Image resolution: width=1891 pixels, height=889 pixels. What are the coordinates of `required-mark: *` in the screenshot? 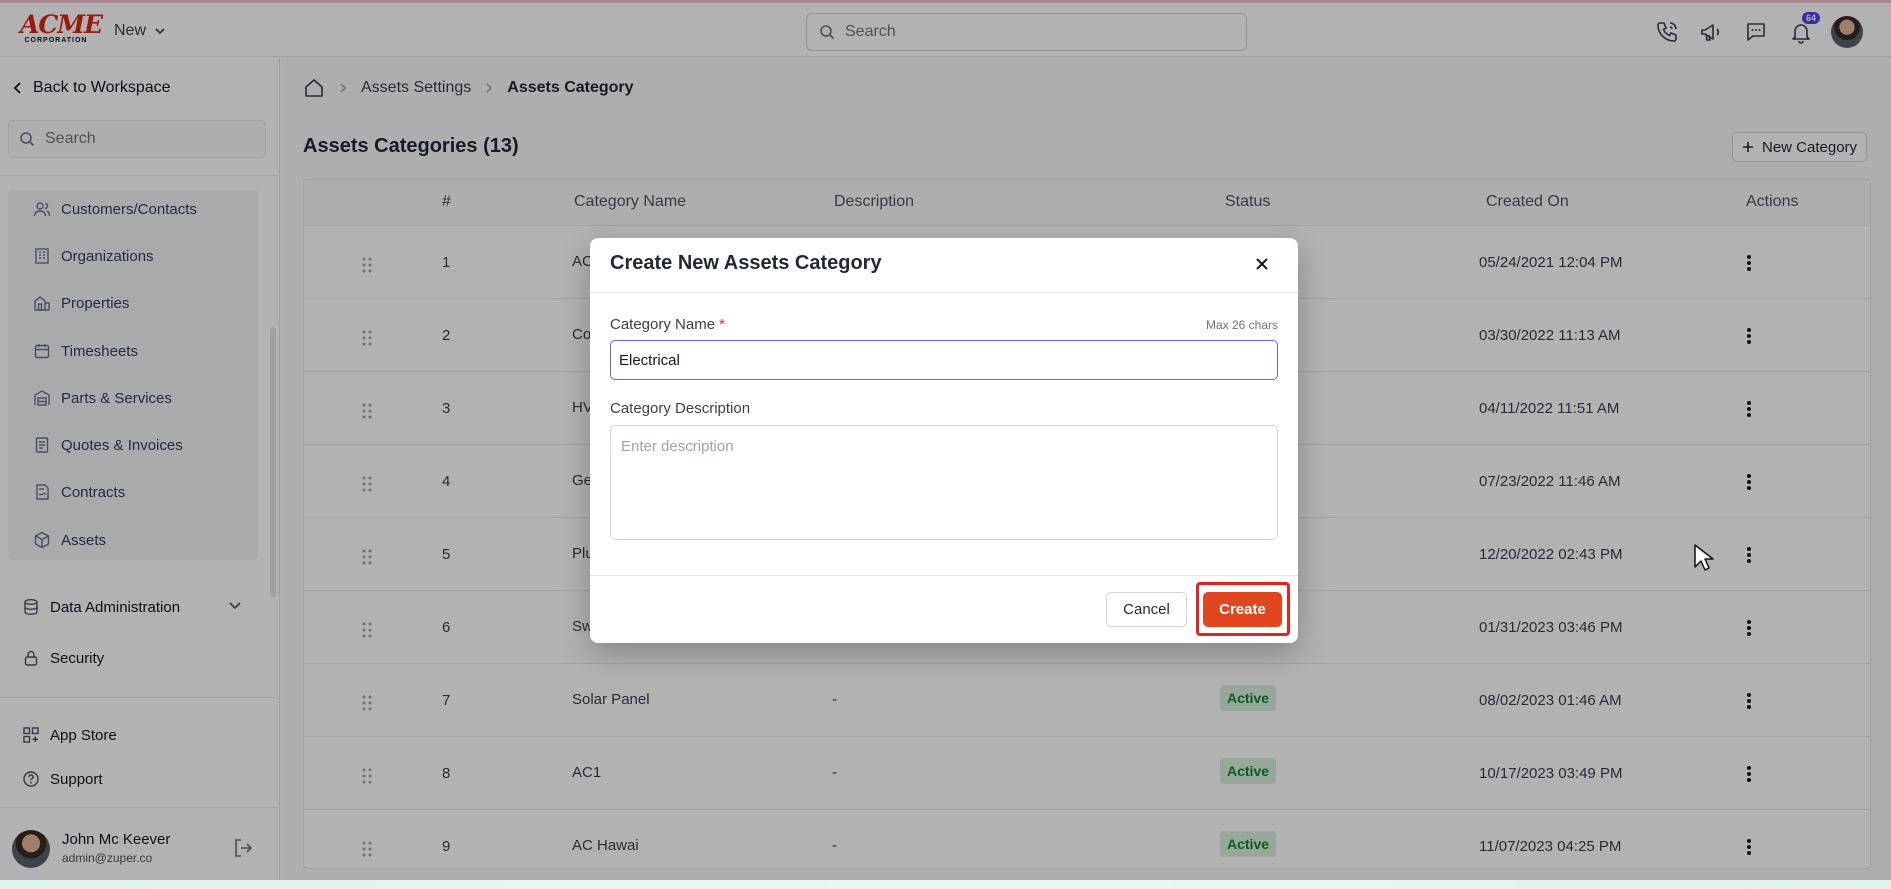 It's located at (722, 324).